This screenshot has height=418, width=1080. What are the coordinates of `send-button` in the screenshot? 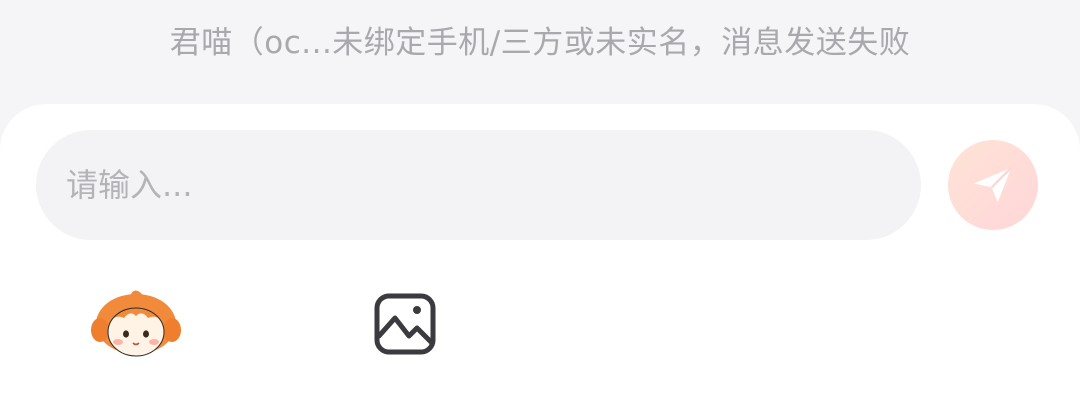 It's located at (993, 185).